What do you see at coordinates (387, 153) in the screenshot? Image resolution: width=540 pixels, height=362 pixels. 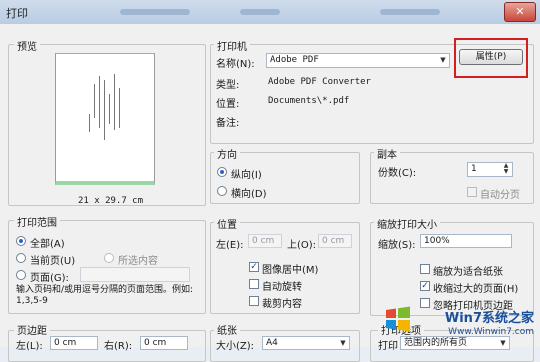 I see `copies-group-label: 副本` at bounding box center [387, 153].